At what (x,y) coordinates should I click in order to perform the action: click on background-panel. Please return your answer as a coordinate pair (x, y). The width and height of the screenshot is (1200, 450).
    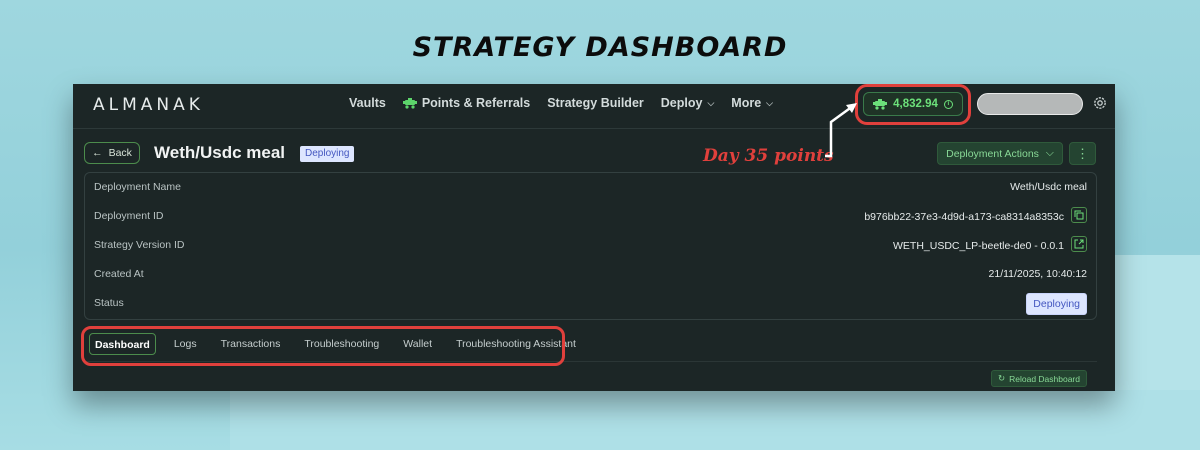
    Looking at the image, I should click on (715, 420).